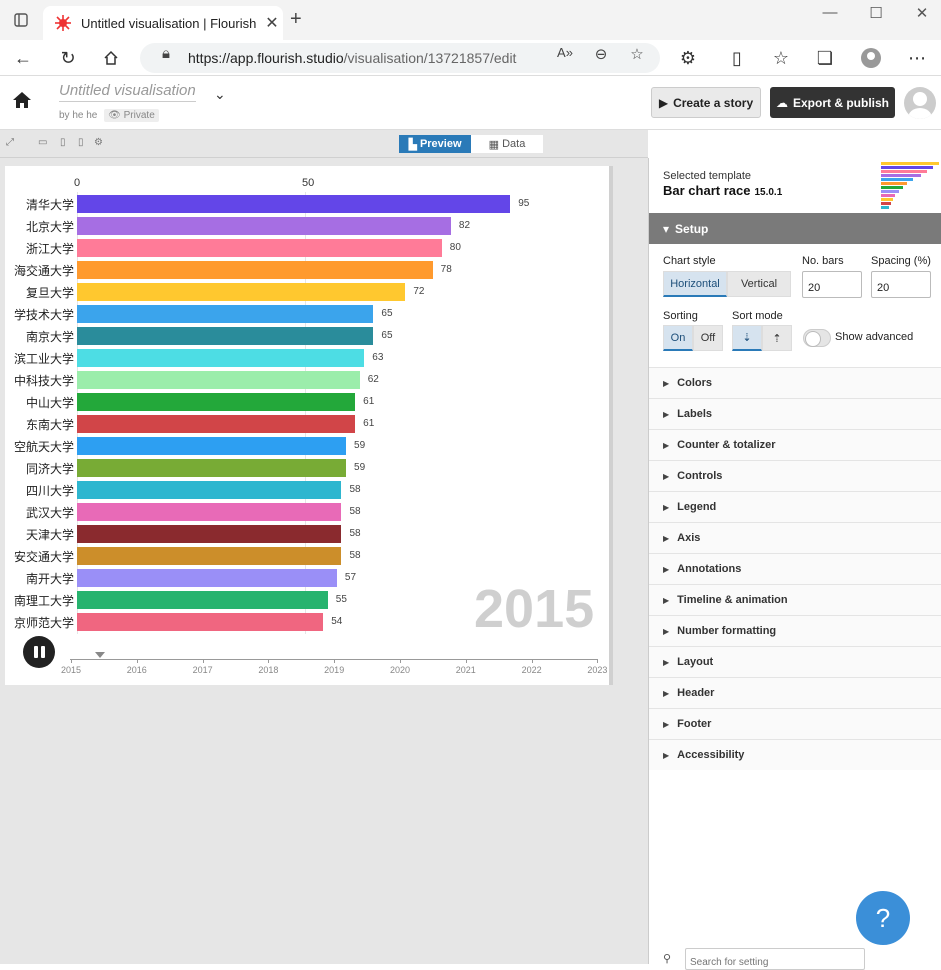  I want to click on tablet-icon: ▯, so click(63, 142).